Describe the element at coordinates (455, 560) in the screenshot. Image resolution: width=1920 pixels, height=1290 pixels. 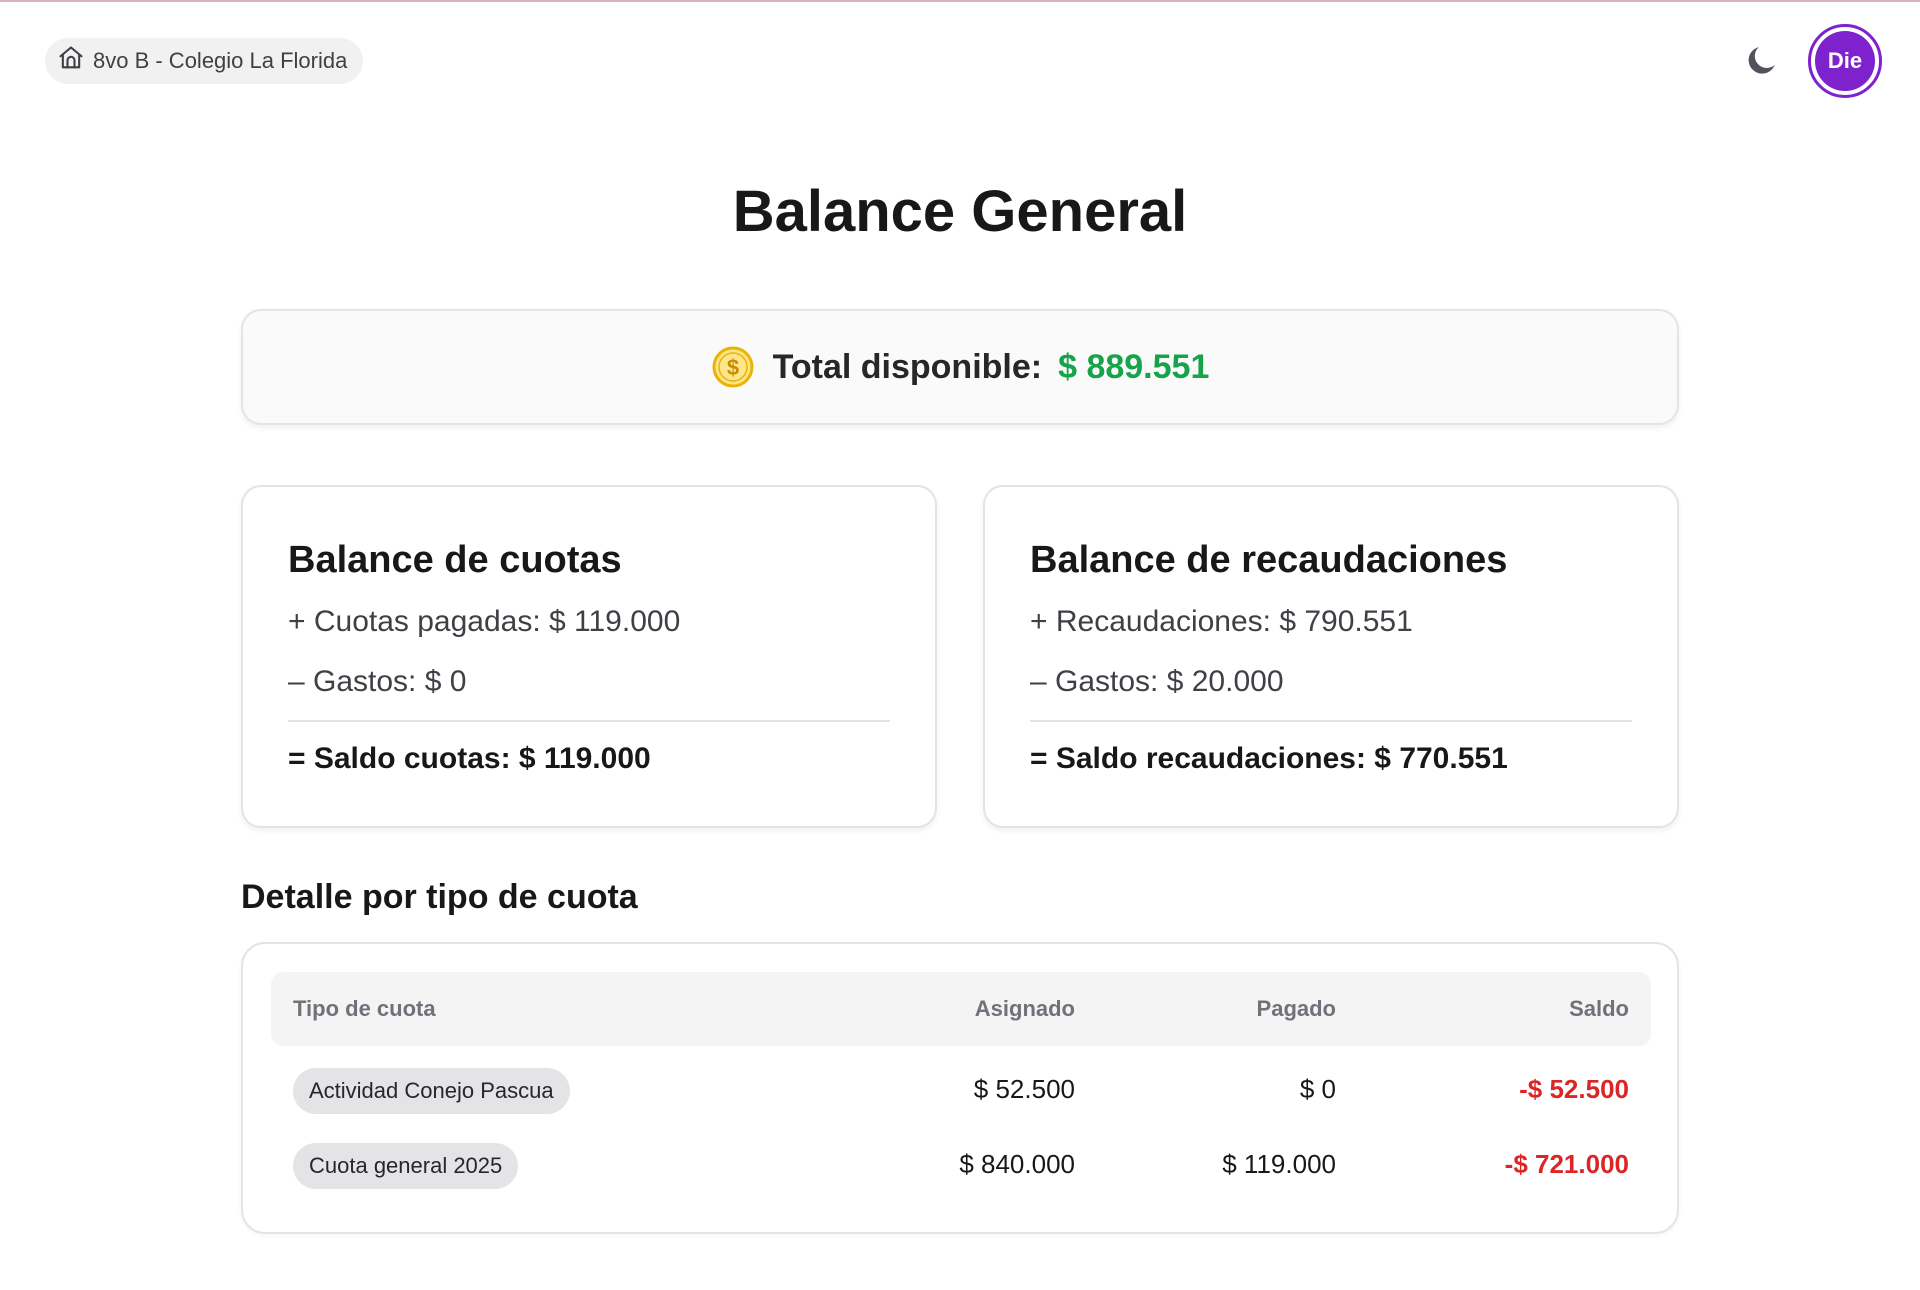
I see `cuotas-title: Balance de cuotas` at that location.